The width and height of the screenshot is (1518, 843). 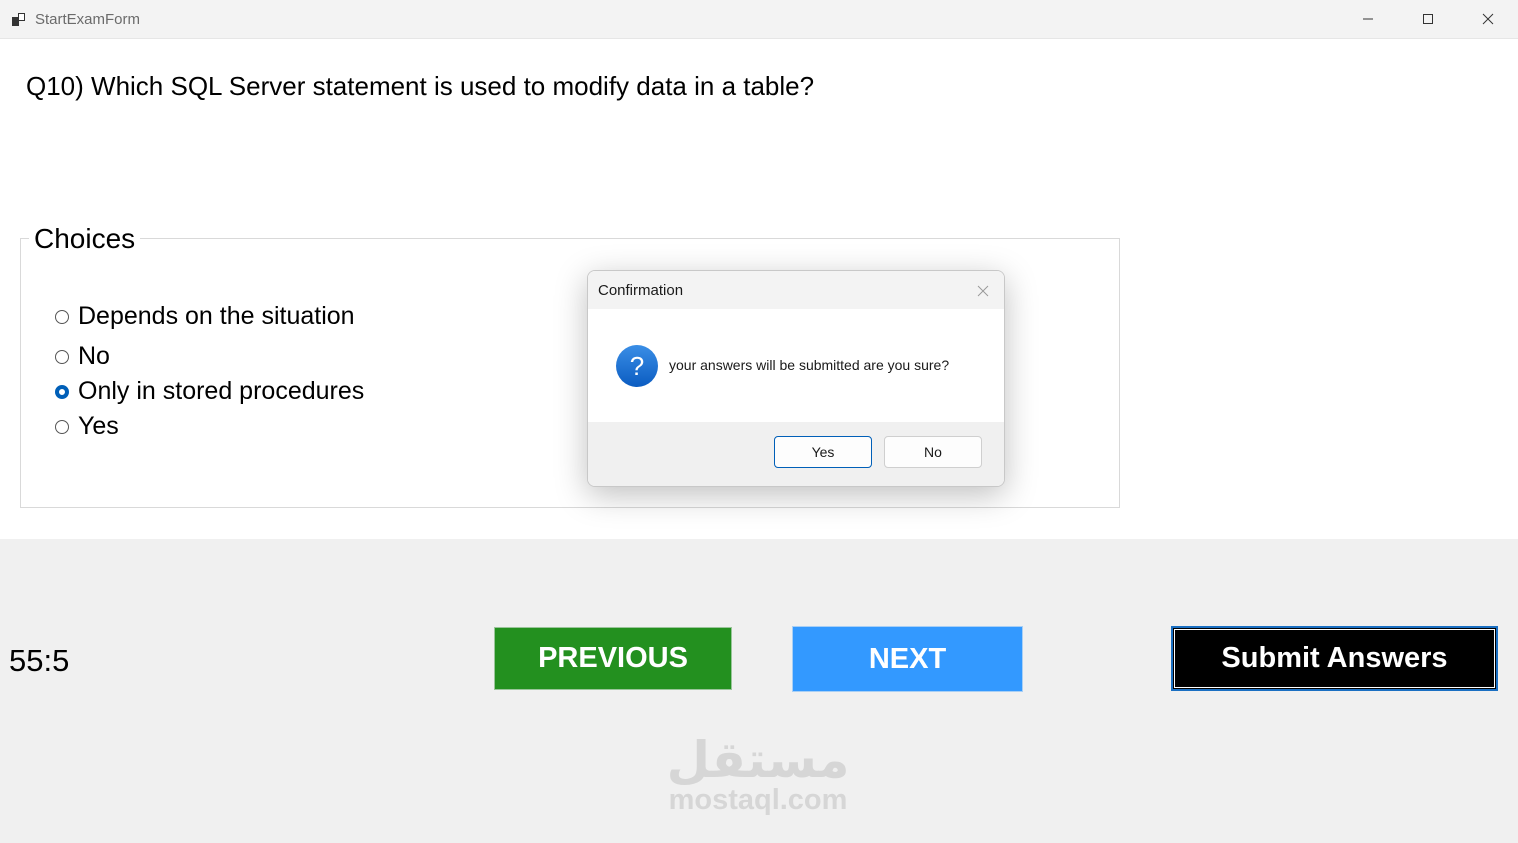 What do you see at coordinates (758, 760) in the screenshot?
I see `watermark-arabic: مستقل` at bounding box center [758, 760].